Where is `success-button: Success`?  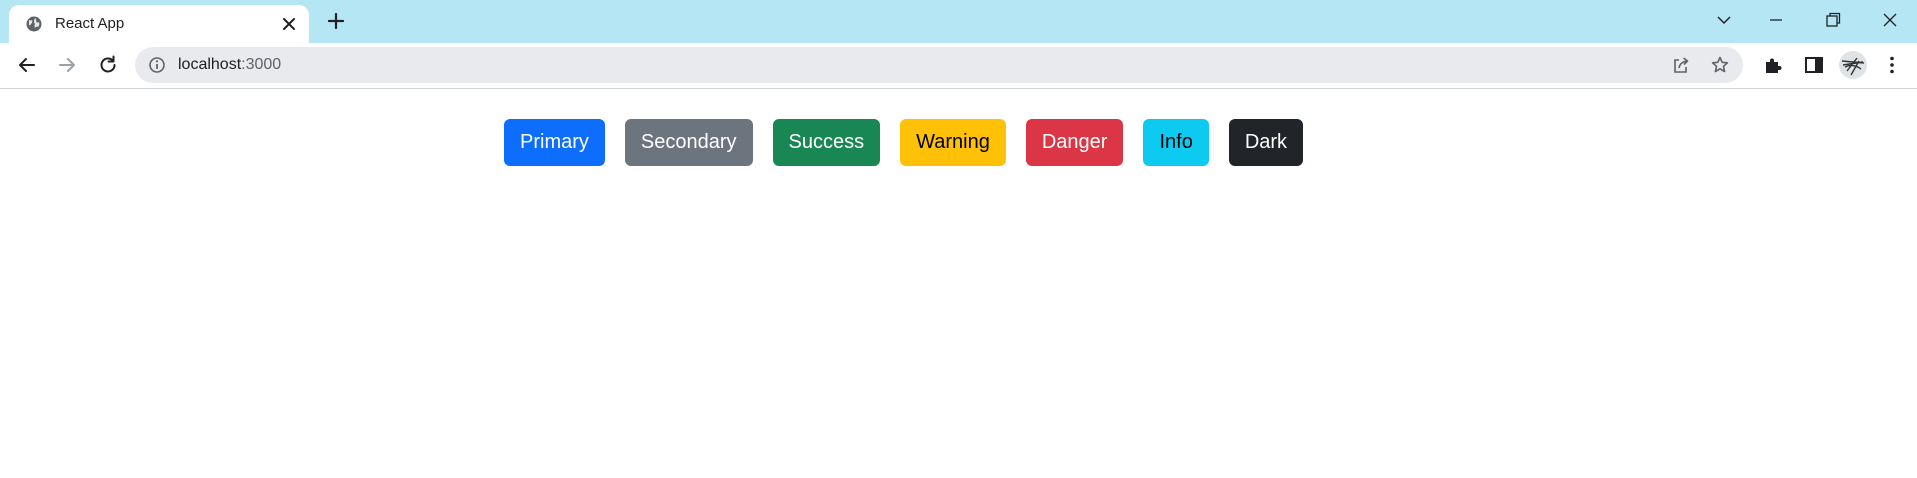
success-button: Success is located at coordinates (826, 142).